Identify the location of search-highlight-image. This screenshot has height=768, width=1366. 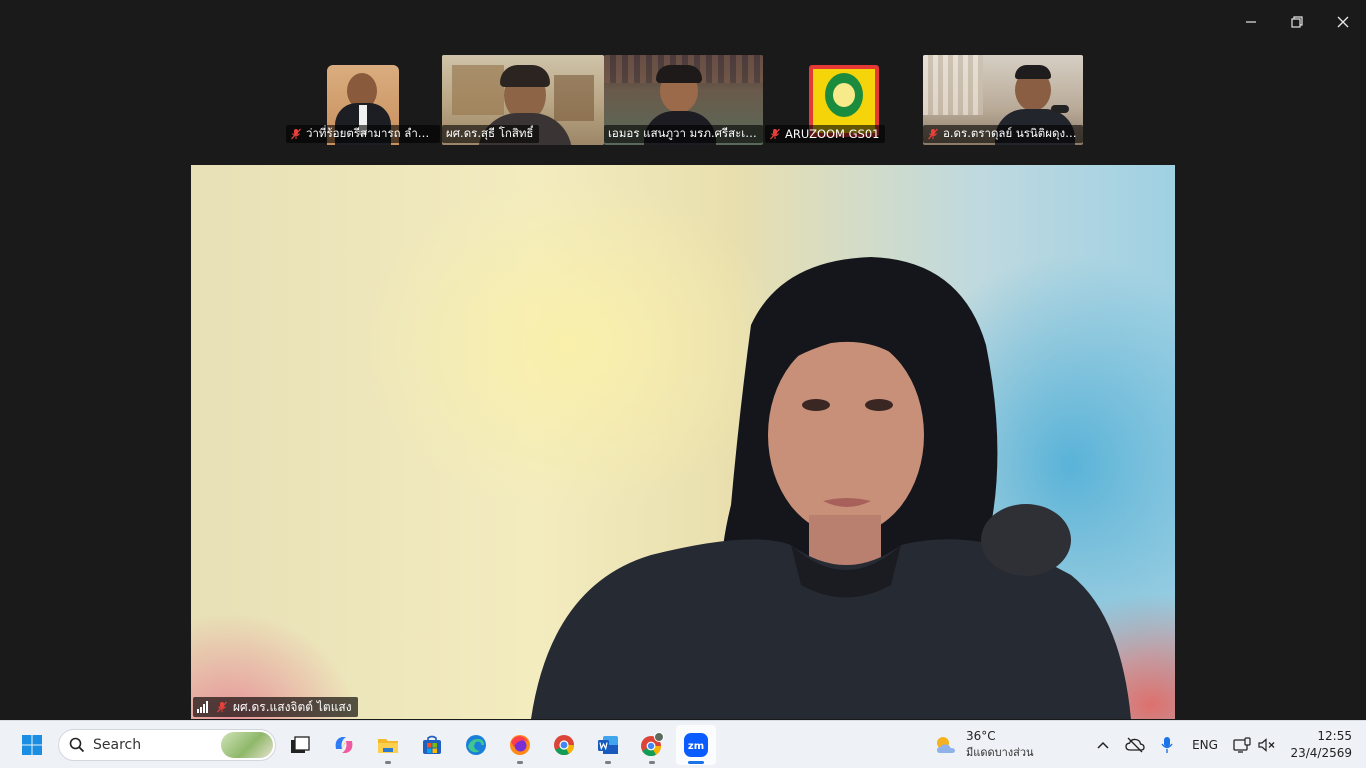
(247, 745).